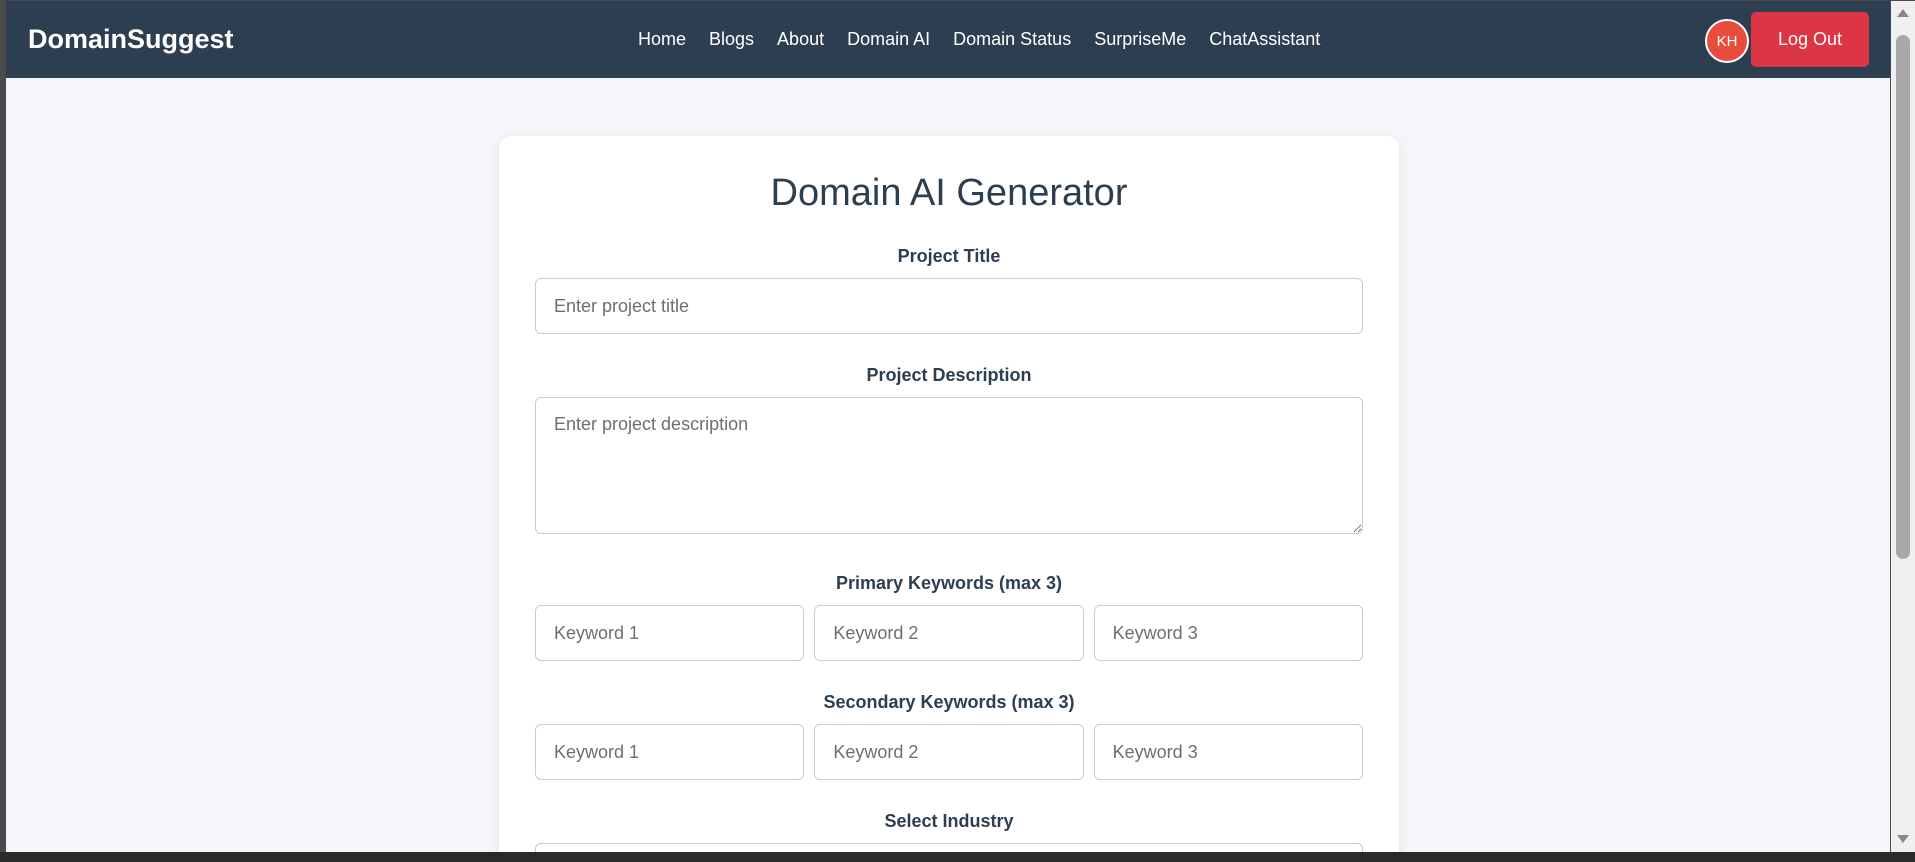 The width and height of the screenshot is (1915, 862). Describe the element at coordinates (1228, 633) in the screenshot. I see `primary-keyword-3-input` at that location.